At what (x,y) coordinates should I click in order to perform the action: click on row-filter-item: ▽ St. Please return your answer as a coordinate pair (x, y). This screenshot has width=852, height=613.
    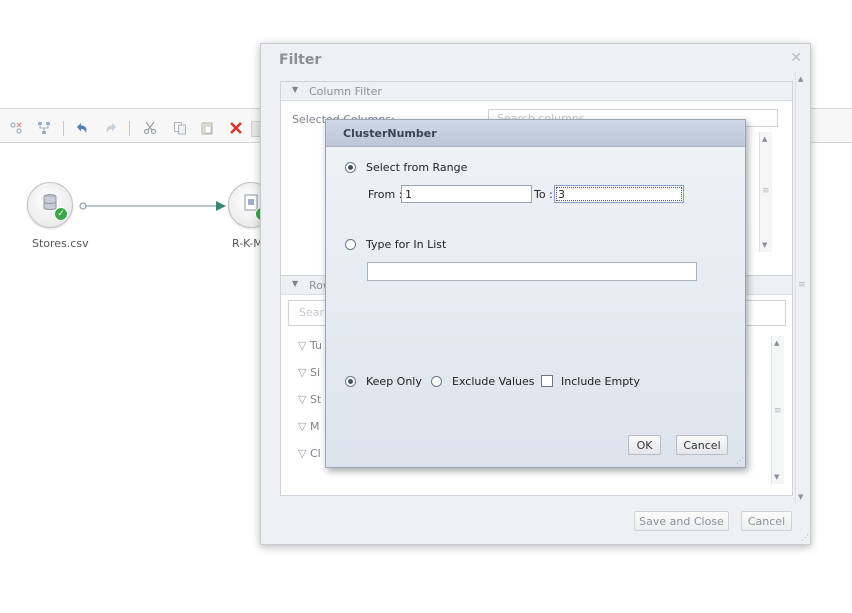
    Looking at the image, I should click on (309, 399).